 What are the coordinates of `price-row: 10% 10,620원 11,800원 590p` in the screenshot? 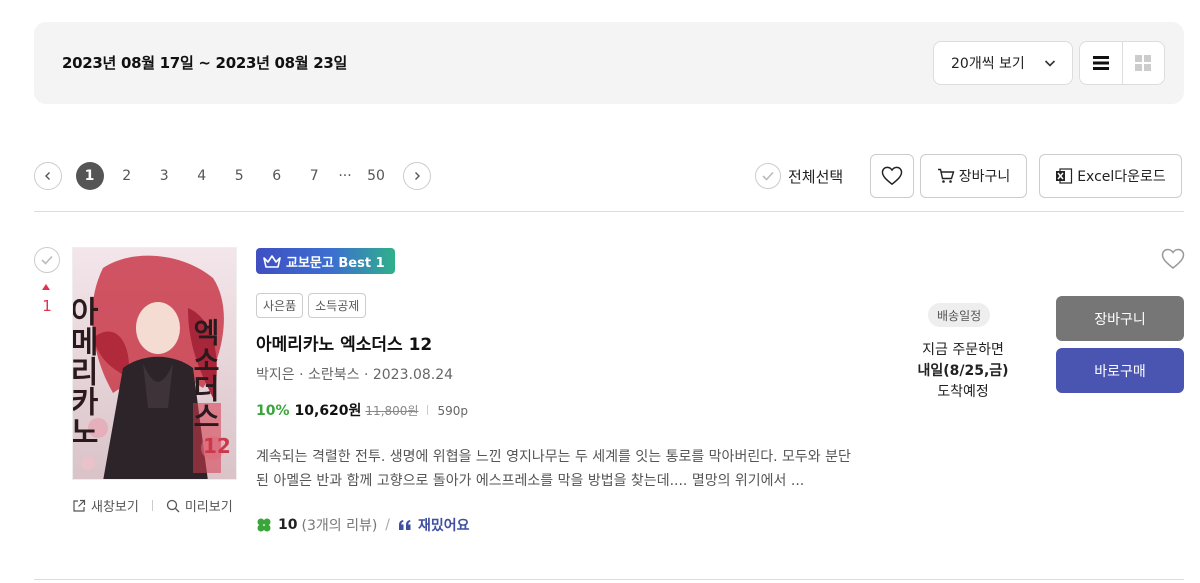 It's located at (362, 410).